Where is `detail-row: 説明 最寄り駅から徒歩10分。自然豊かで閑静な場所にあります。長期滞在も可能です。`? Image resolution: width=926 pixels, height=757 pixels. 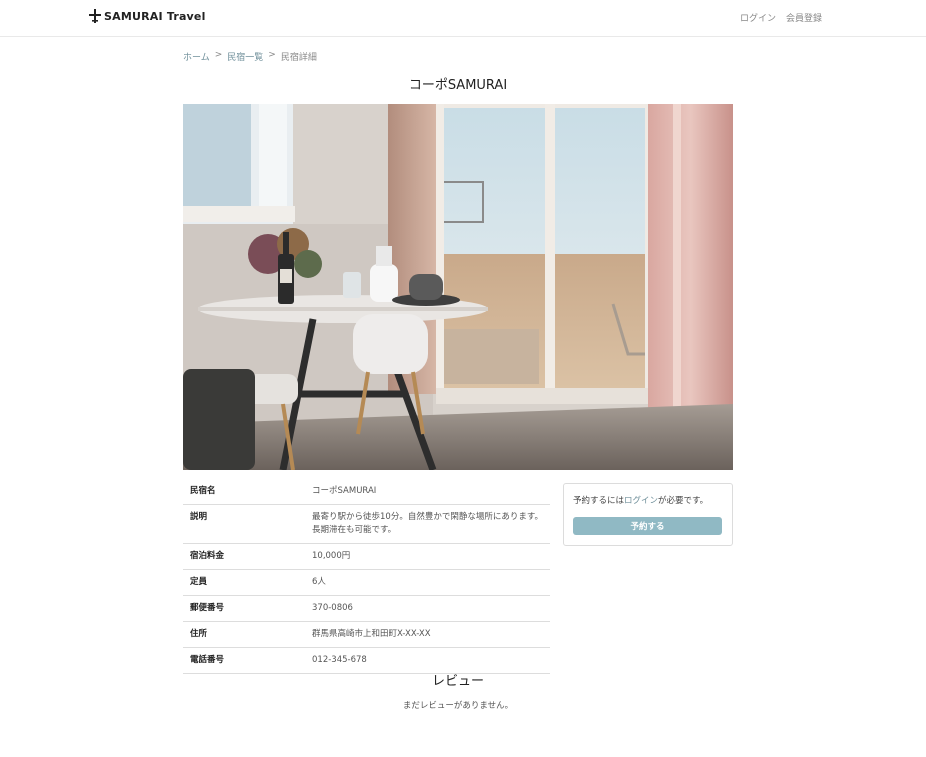 detail-row: 説明 最寄り駅から徒歩10分。自然豊かで閑静な場所にあります。長期滞在も可能です。 is located at coordinates (366, 524).